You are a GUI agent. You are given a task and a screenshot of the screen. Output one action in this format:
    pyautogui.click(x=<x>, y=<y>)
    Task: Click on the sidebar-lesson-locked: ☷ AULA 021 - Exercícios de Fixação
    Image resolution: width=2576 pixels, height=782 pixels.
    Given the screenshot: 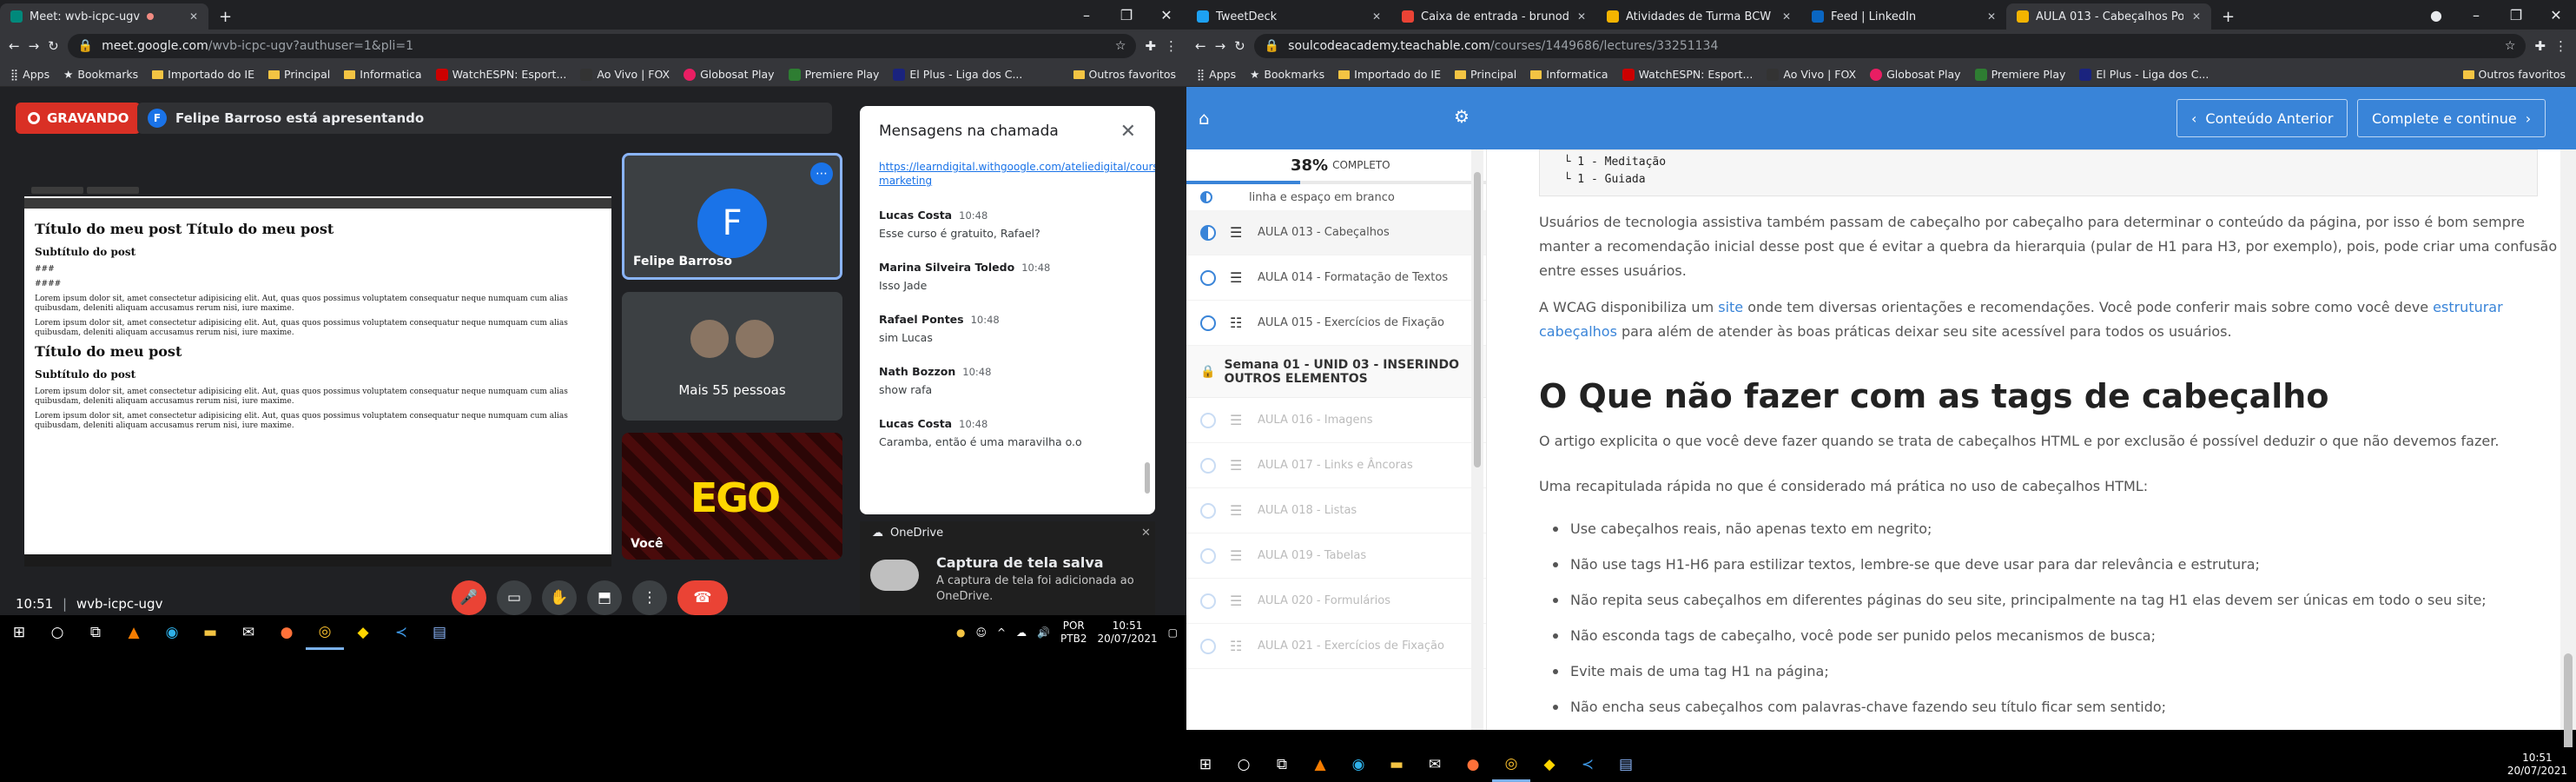 What is the action you would take?
    pyautogui.click(x=1336, y=646)
    